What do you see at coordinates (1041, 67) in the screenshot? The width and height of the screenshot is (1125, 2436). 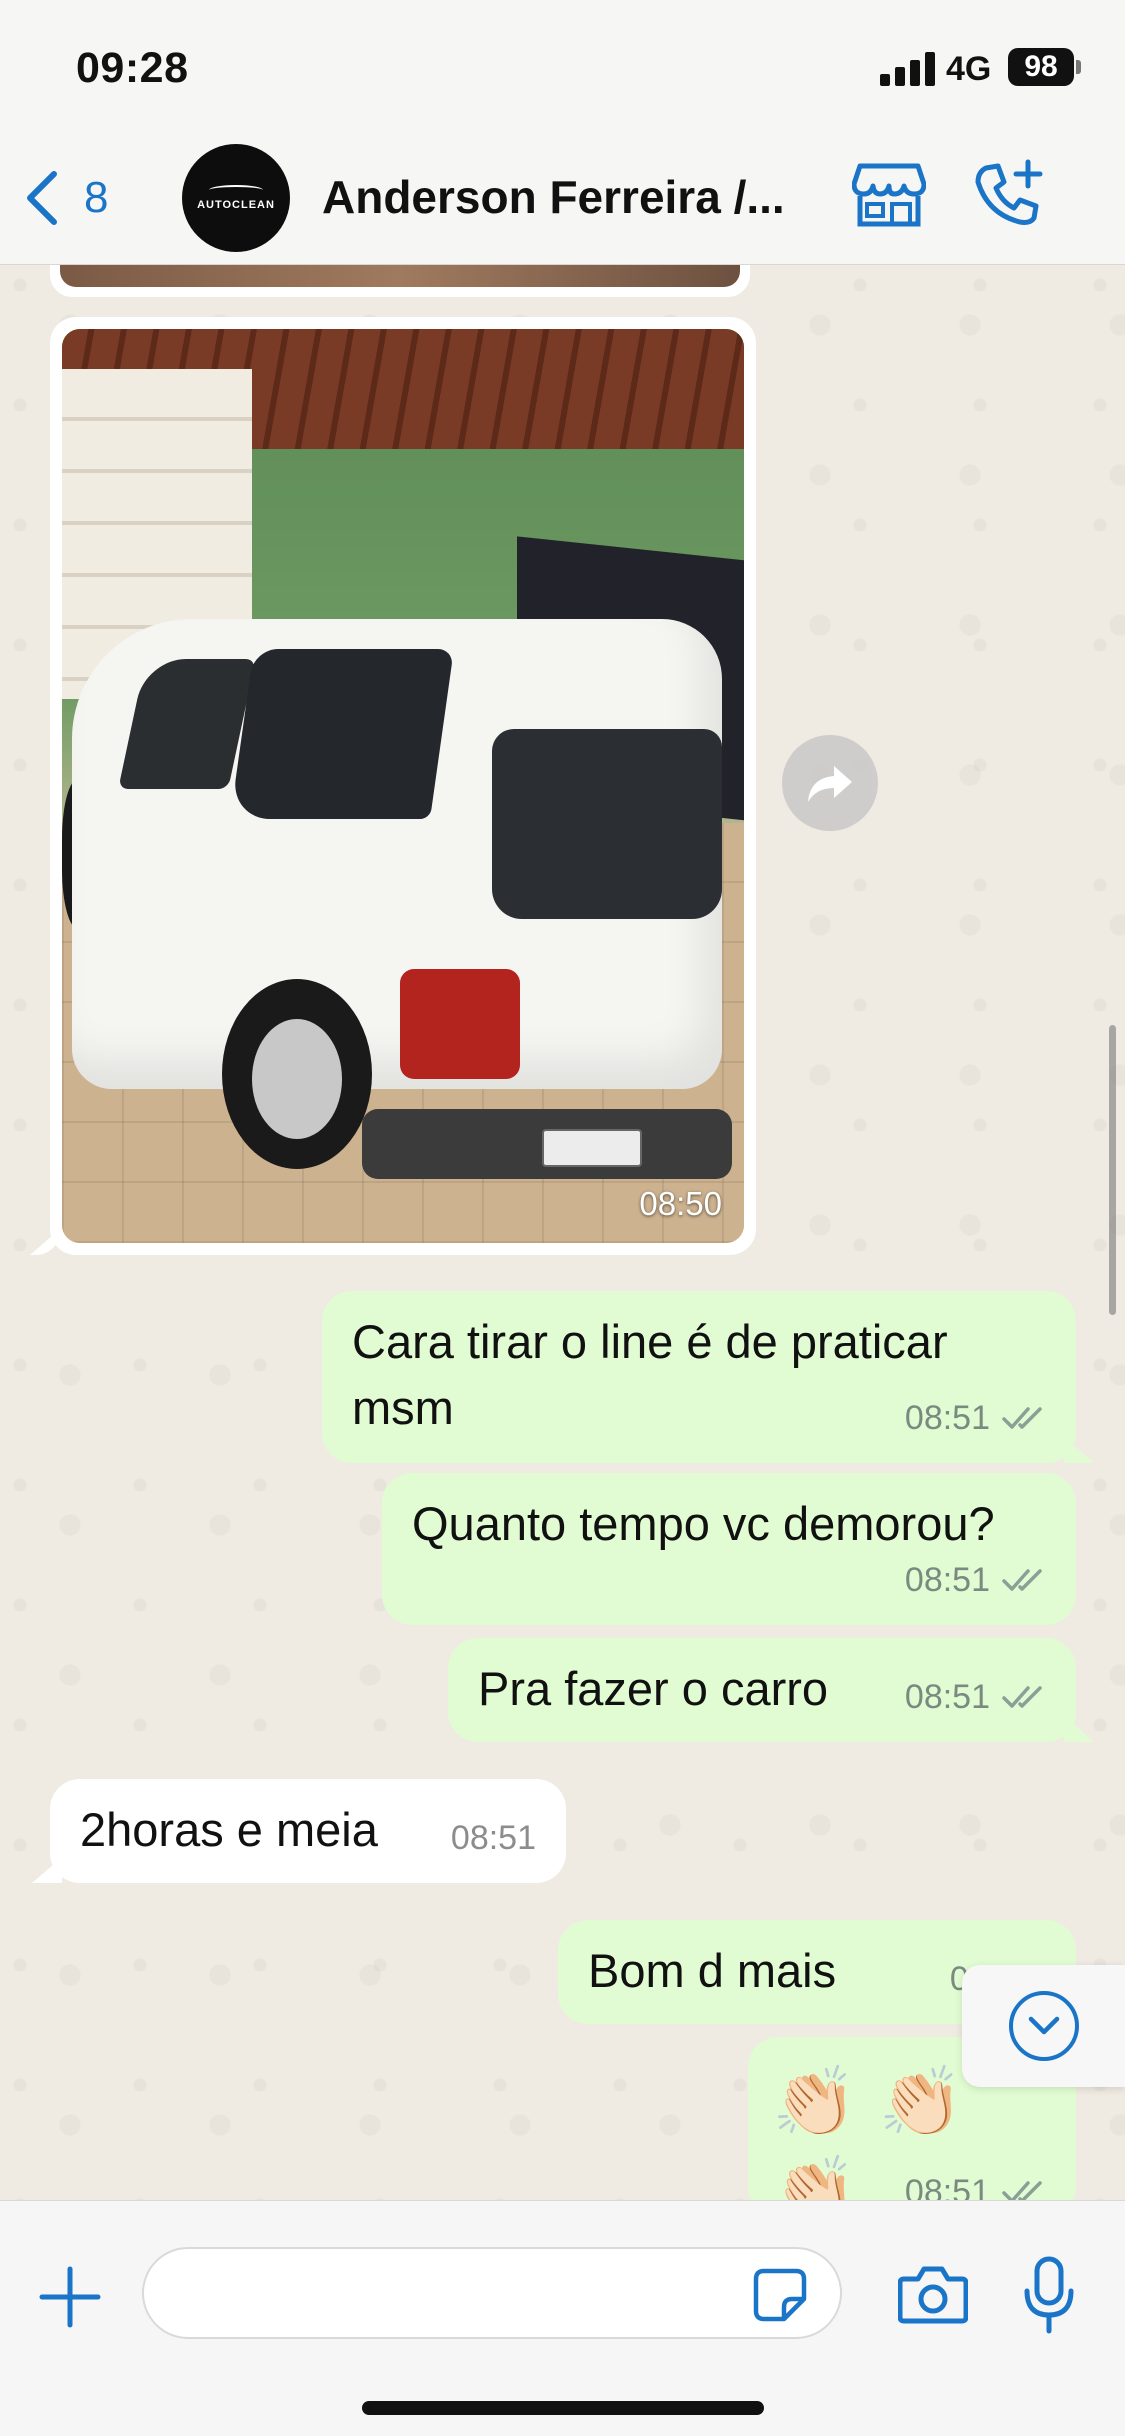 I see `battery-icon: 98` at bounding box center [1041, 67].